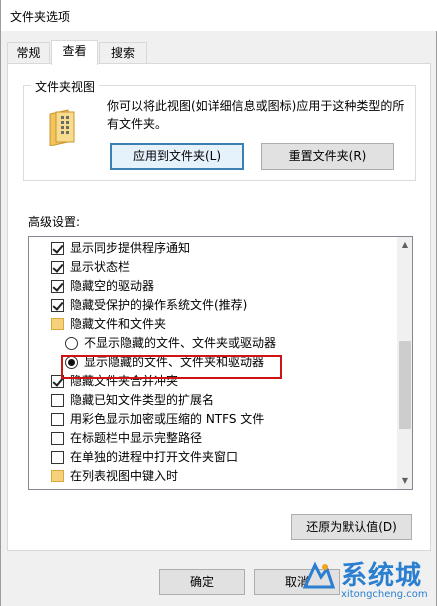 This screenshot has width=437, height=606. Describe the element at coordinates (404, 245) in the screenshot. I see `scroll-up-icon: ▲` at that location.